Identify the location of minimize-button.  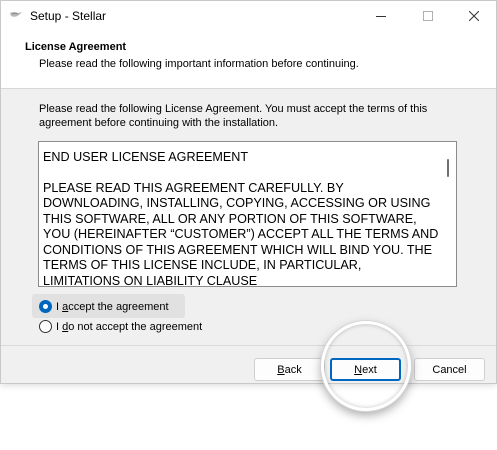
(381, 16).